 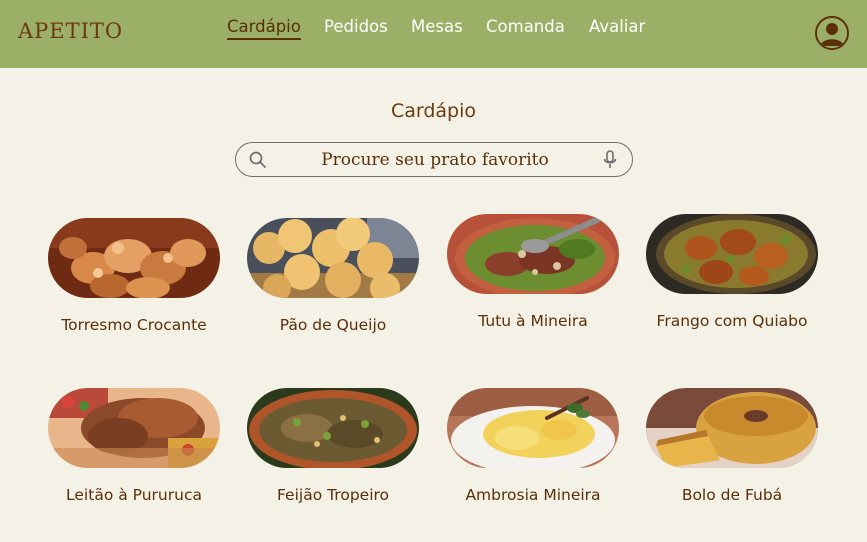 What do you see at coordinates (617, 26) in the screenshot?
I see `nav-item-avaliar: Avaliar` at bounding box center [617, 26].